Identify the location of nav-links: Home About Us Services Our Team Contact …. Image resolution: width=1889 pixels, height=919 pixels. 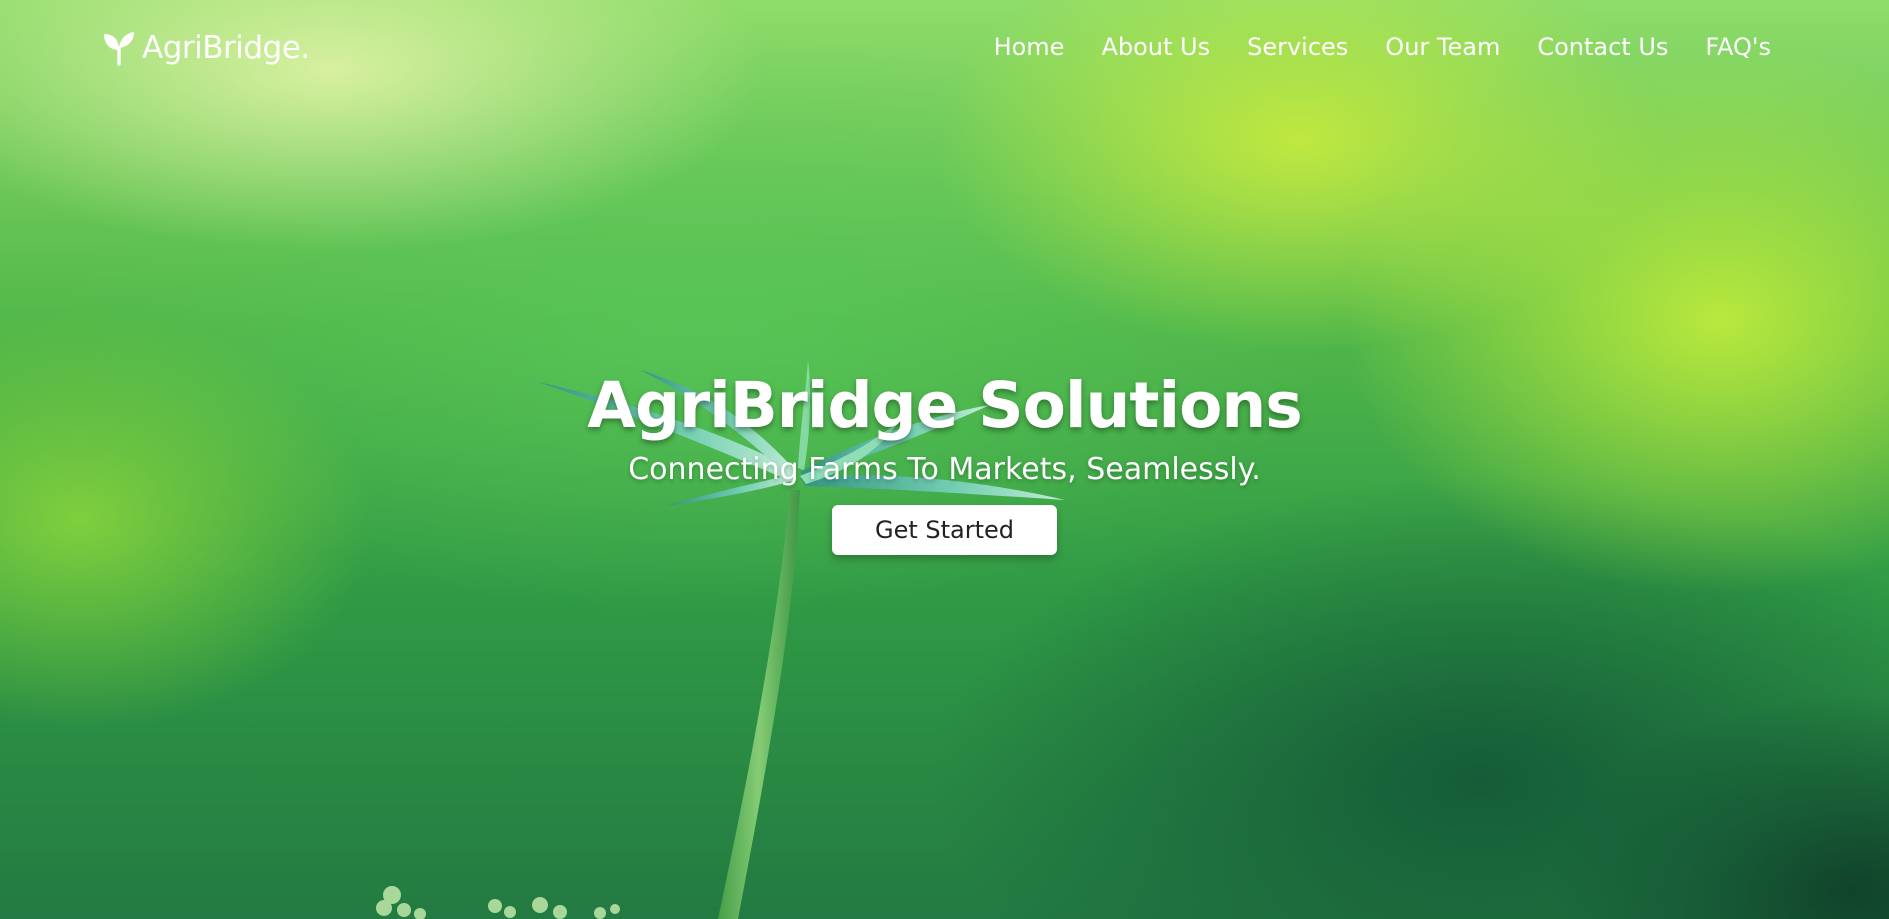
(1382, 47).